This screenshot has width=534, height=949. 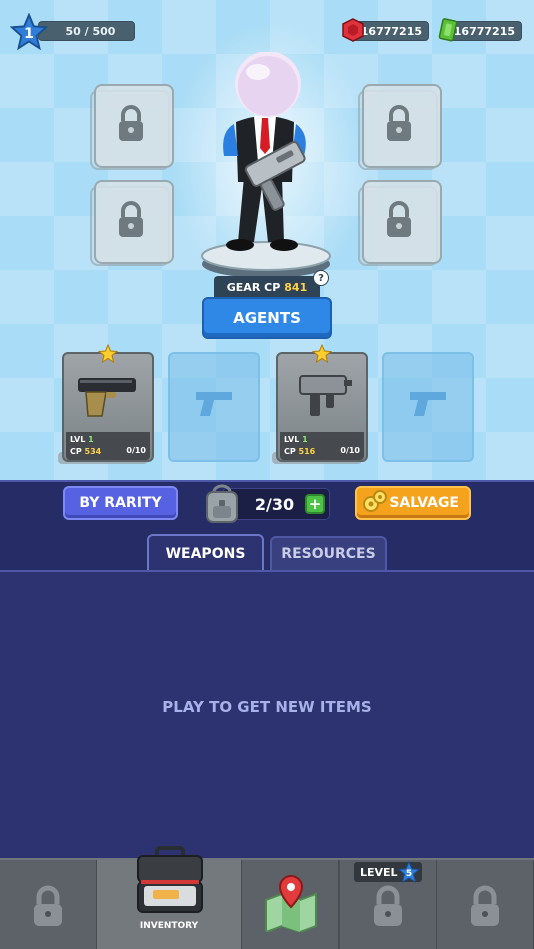 I want to click on gear-cp-label: GEAR CP 841, so click(x=267, y=287).